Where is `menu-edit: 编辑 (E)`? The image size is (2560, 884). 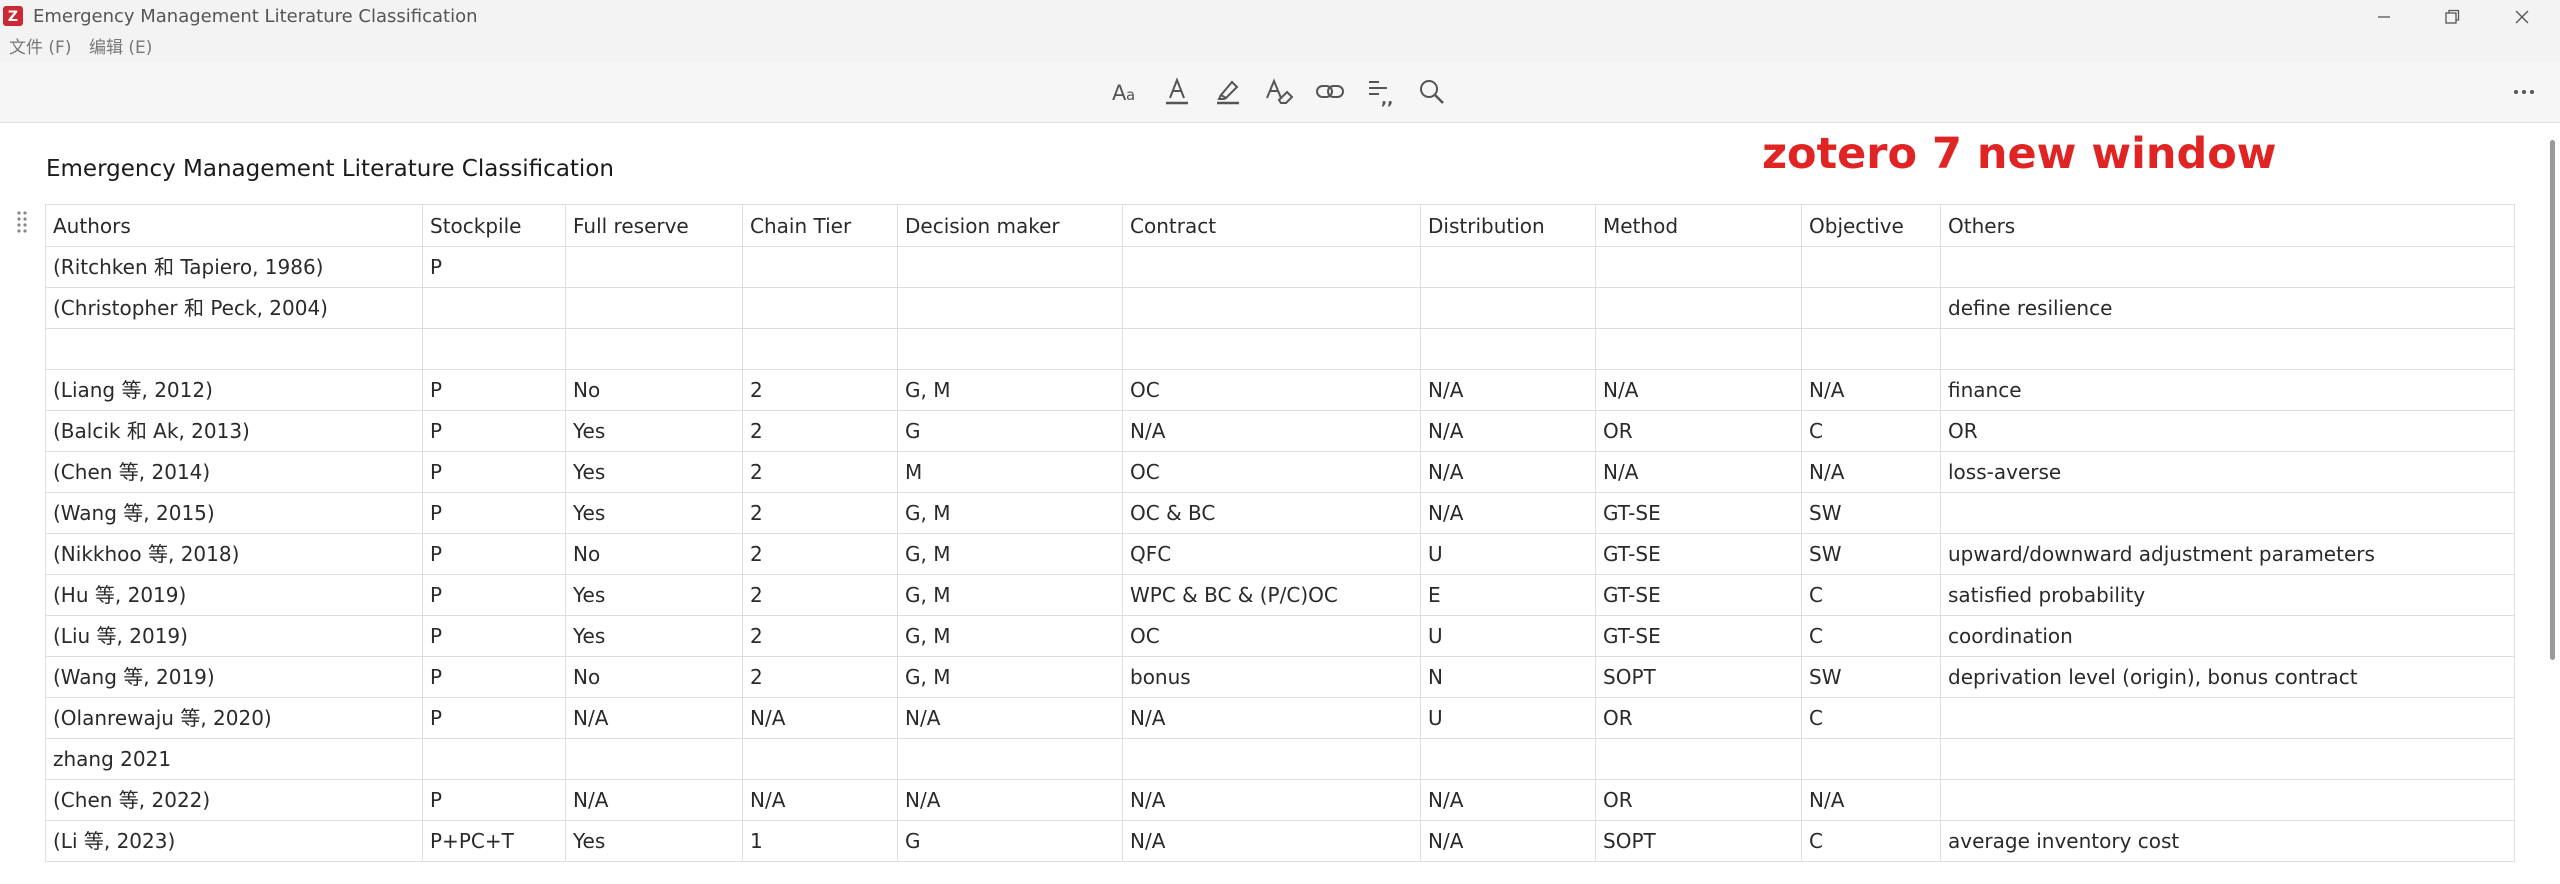 menu-edit: 编辑 (E) is located at coordinates (120, 48).